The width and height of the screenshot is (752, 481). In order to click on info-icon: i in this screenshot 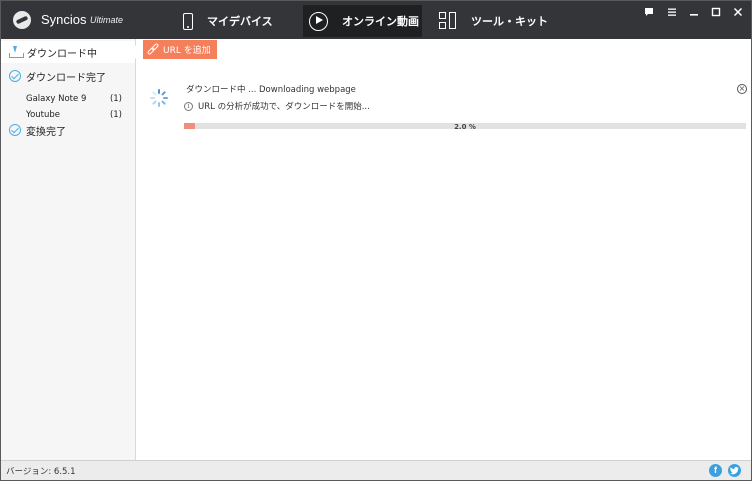, I will do `click(188, 106)`.